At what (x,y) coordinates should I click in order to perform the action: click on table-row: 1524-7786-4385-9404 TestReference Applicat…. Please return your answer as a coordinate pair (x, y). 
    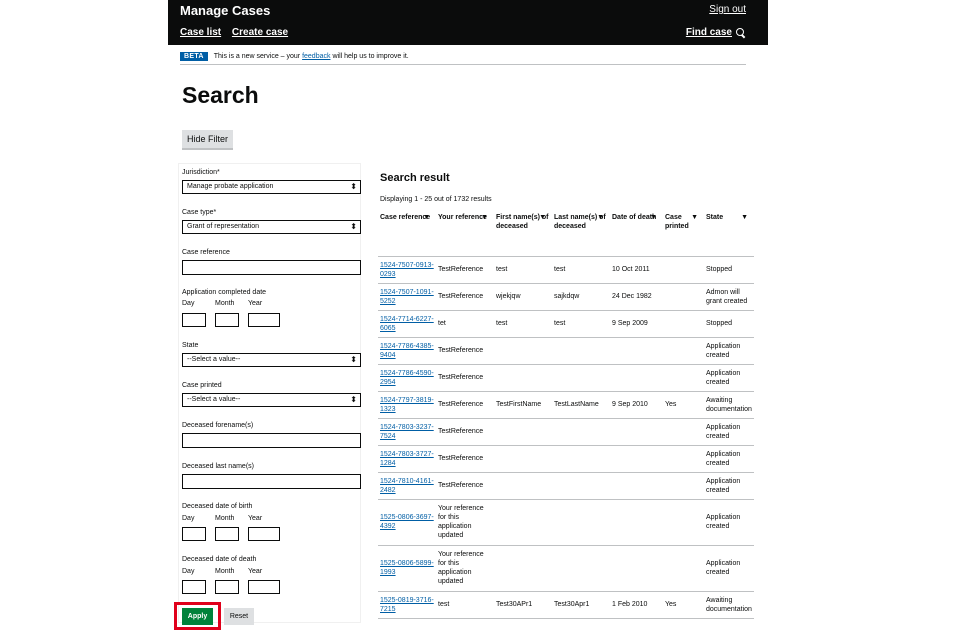
    Looking at the image, I should click on (566, 351).